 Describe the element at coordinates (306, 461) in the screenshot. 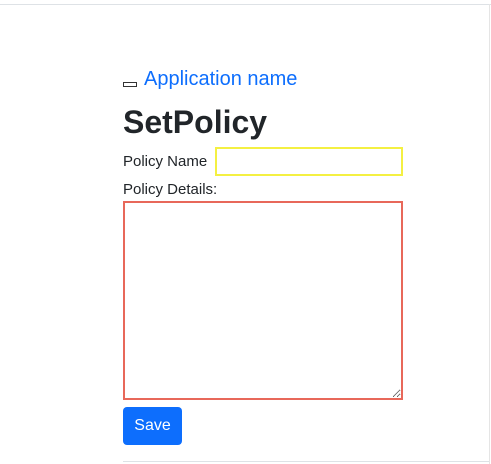

I see `footer-divider` at that location.